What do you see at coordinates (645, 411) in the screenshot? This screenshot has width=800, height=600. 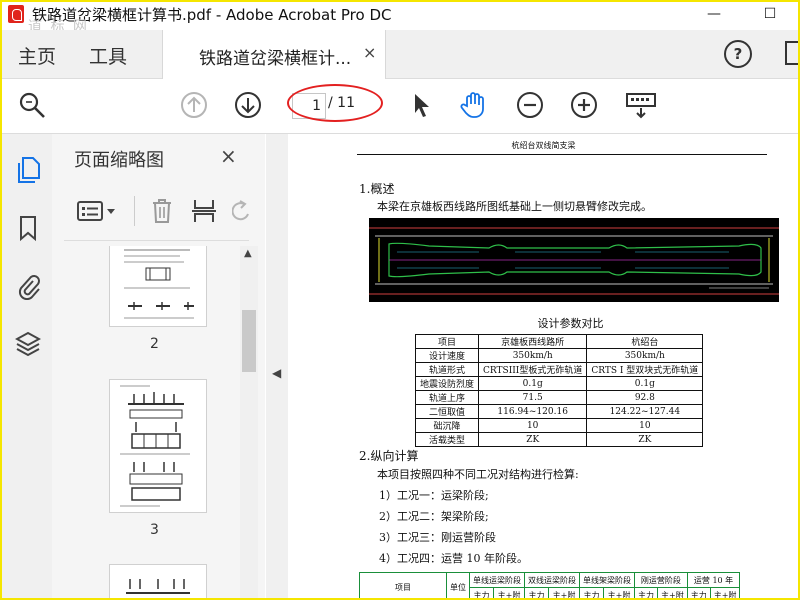 I see `table-cell: 124.22~127.44` at bounding box center [645, 411].